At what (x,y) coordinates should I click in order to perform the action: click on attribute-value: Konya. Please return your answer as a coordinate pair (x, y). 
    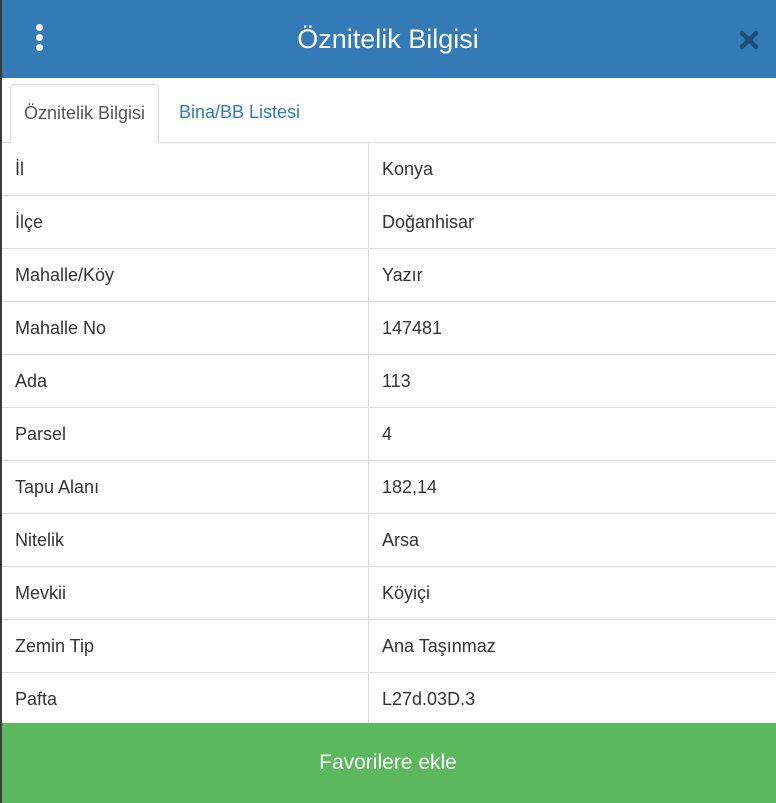
    Looking at the image, I should click on (408, 169).